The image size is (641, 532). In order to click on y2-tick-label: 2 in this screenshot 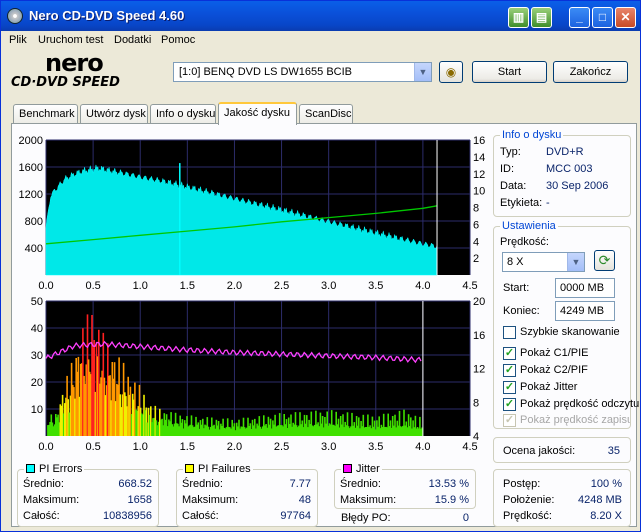, I will do `click(476, 259)`.